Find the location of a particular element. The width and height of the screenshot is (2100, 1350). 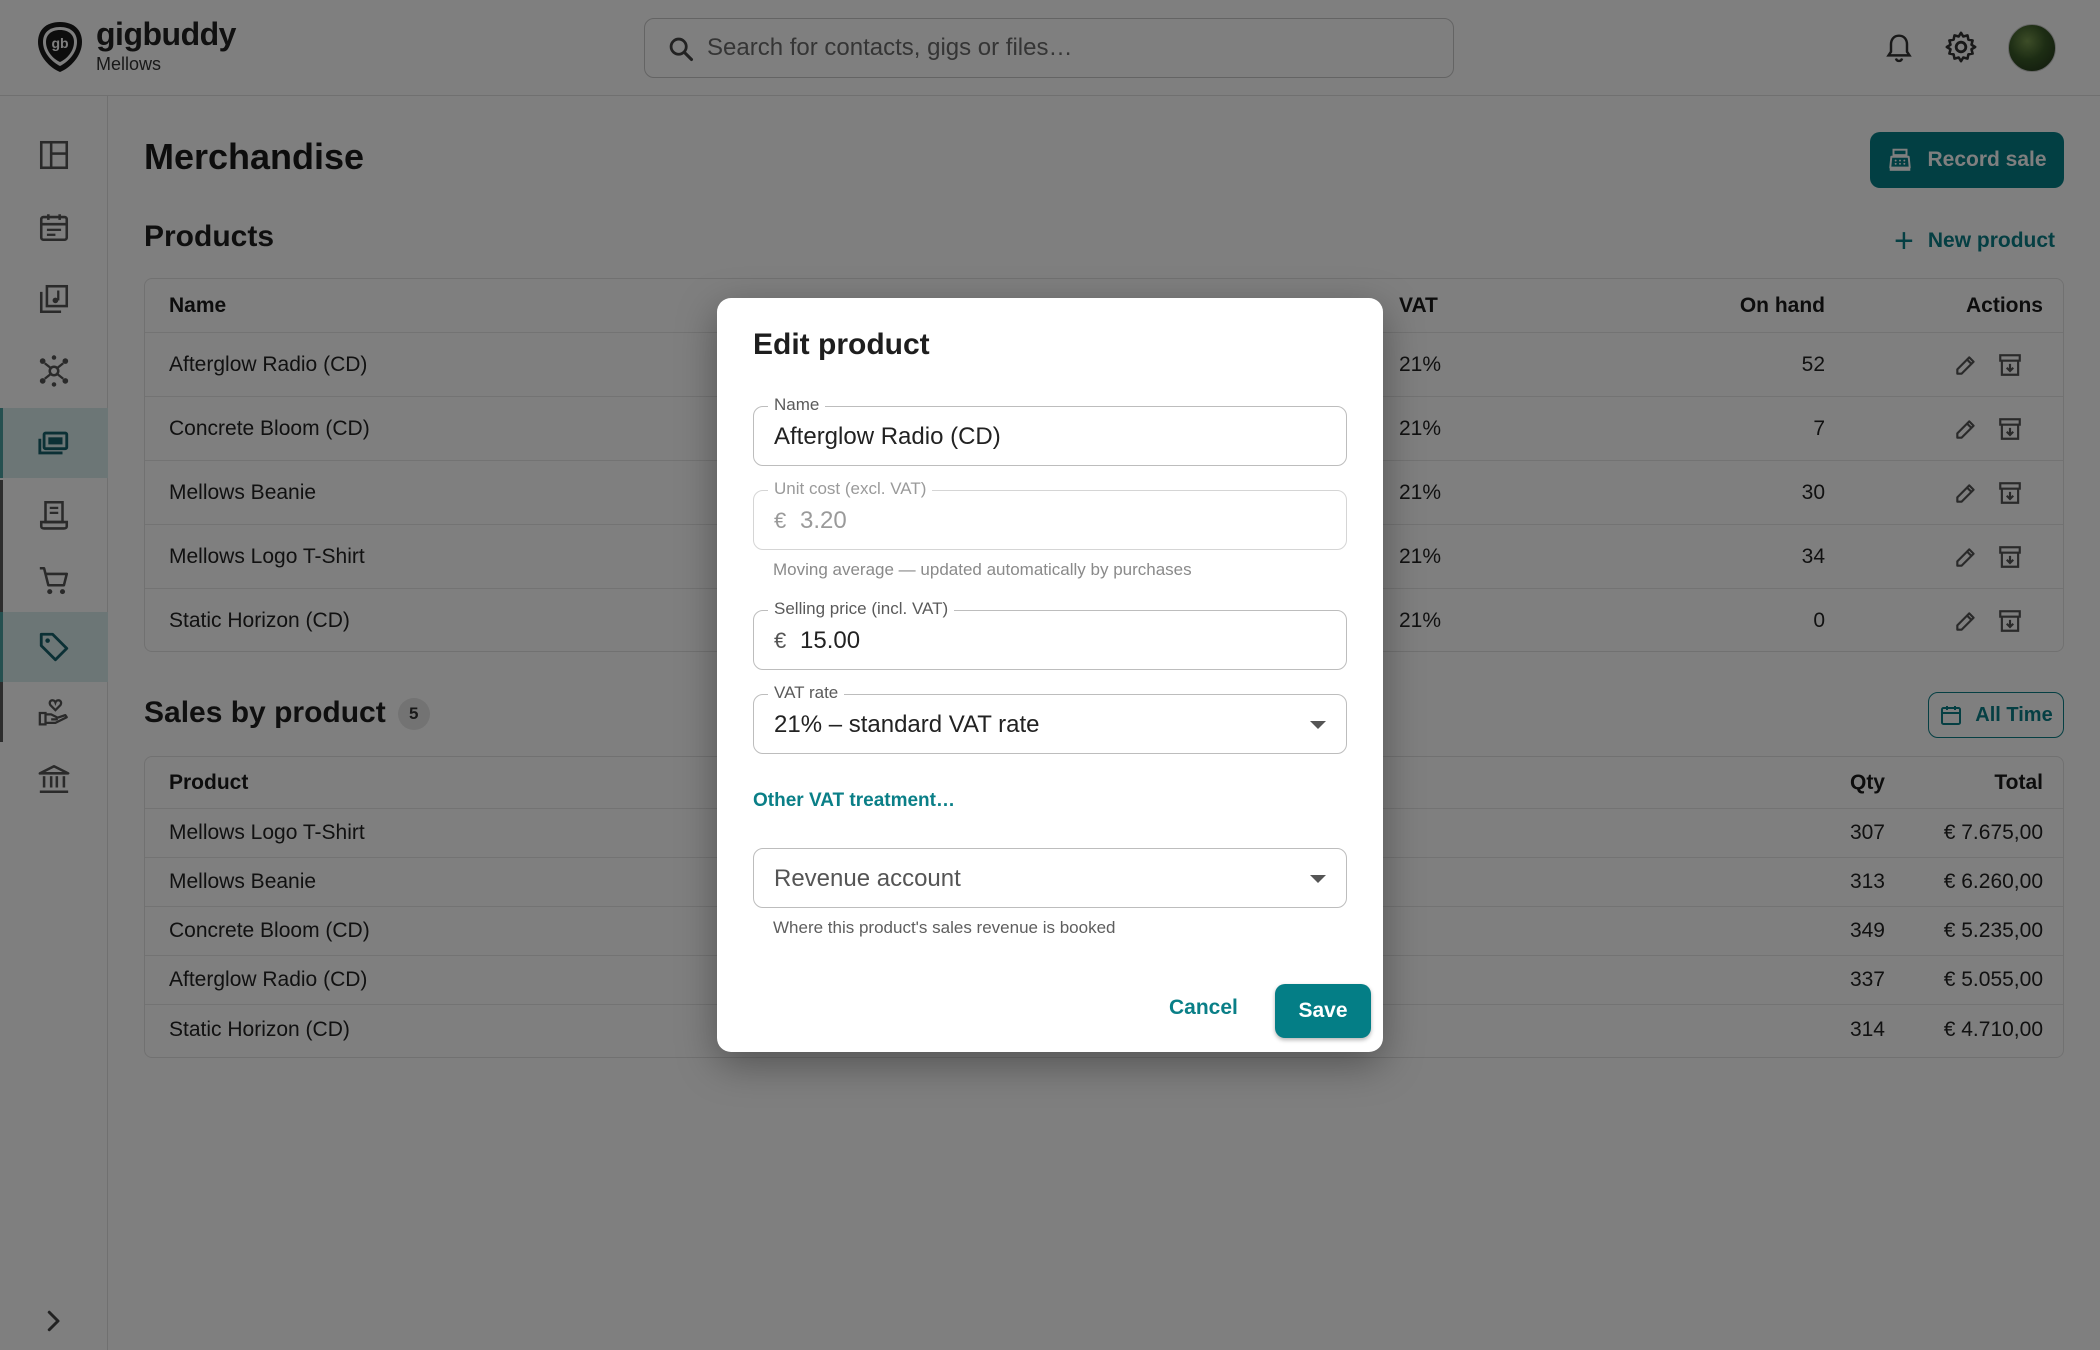

vat-rate-label: VAT rate is located at coordinates (806, 693).